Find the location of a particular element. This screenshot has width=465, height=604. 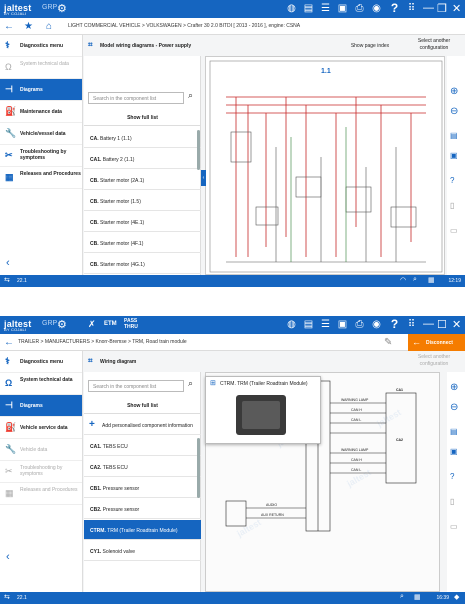

list-item: CA1. Battery 2 (1.1) is located at coordinates (142, 159).